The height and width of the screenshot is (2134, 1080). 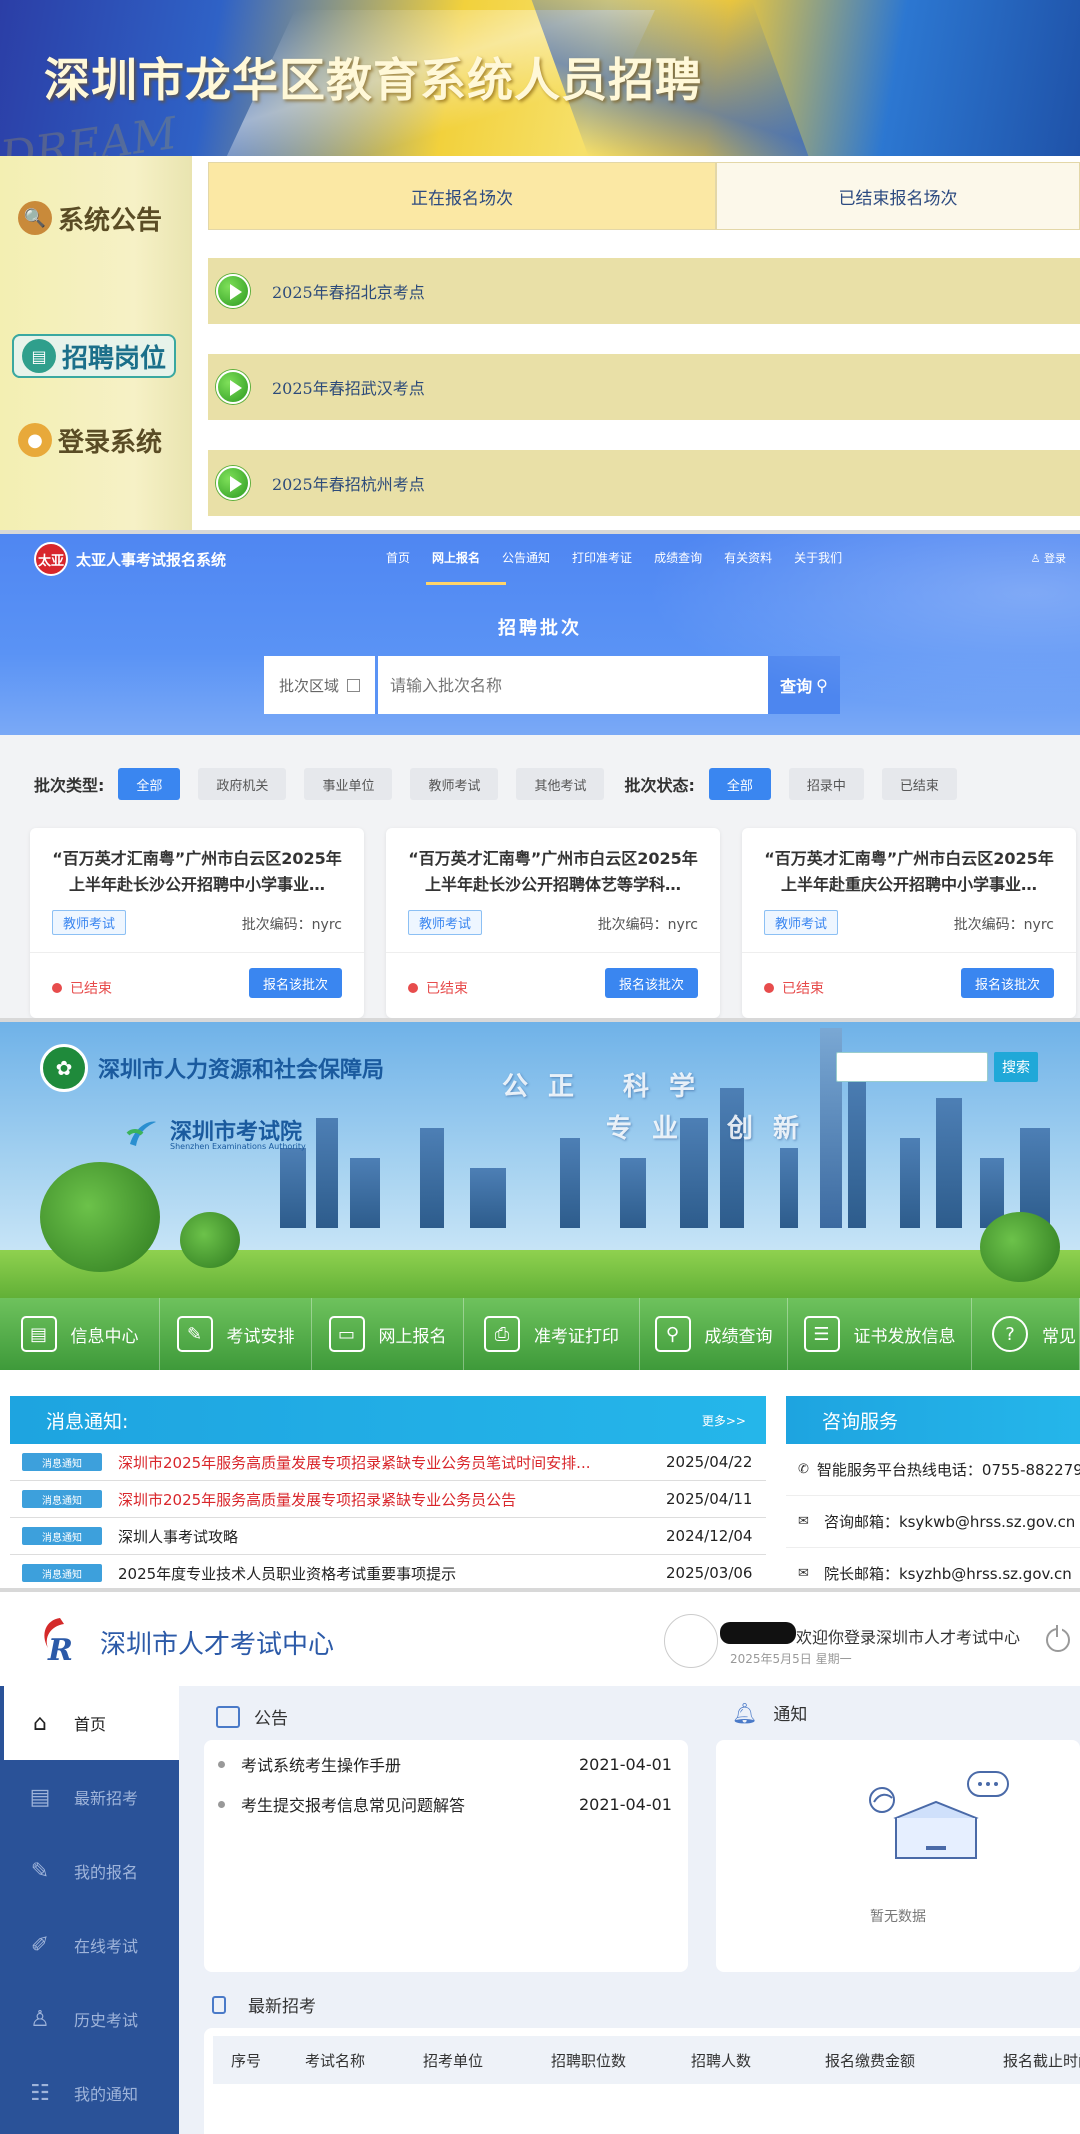 I want to click on nav-home: 首页, so click(x=398, y=557).